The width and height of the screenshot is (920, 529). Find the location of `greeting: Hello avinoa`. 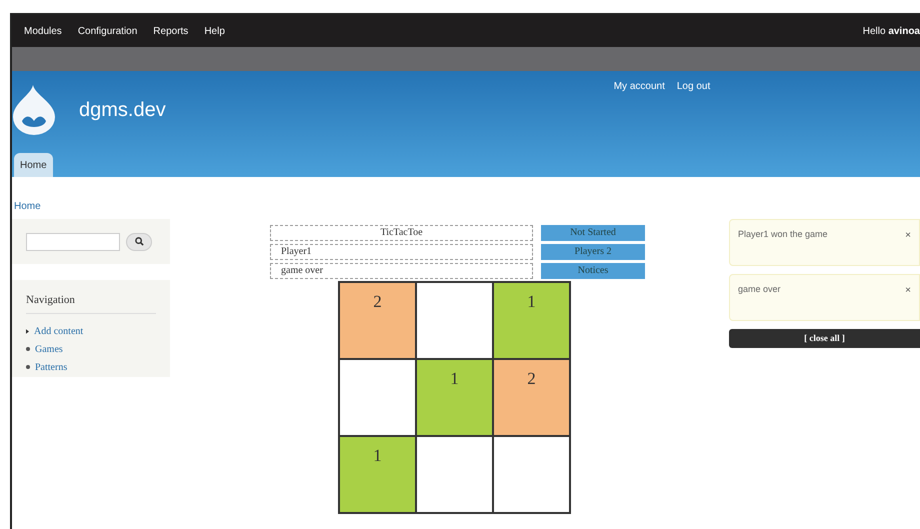

greeting: Hello avinoa is located at coordinates (891, 31).